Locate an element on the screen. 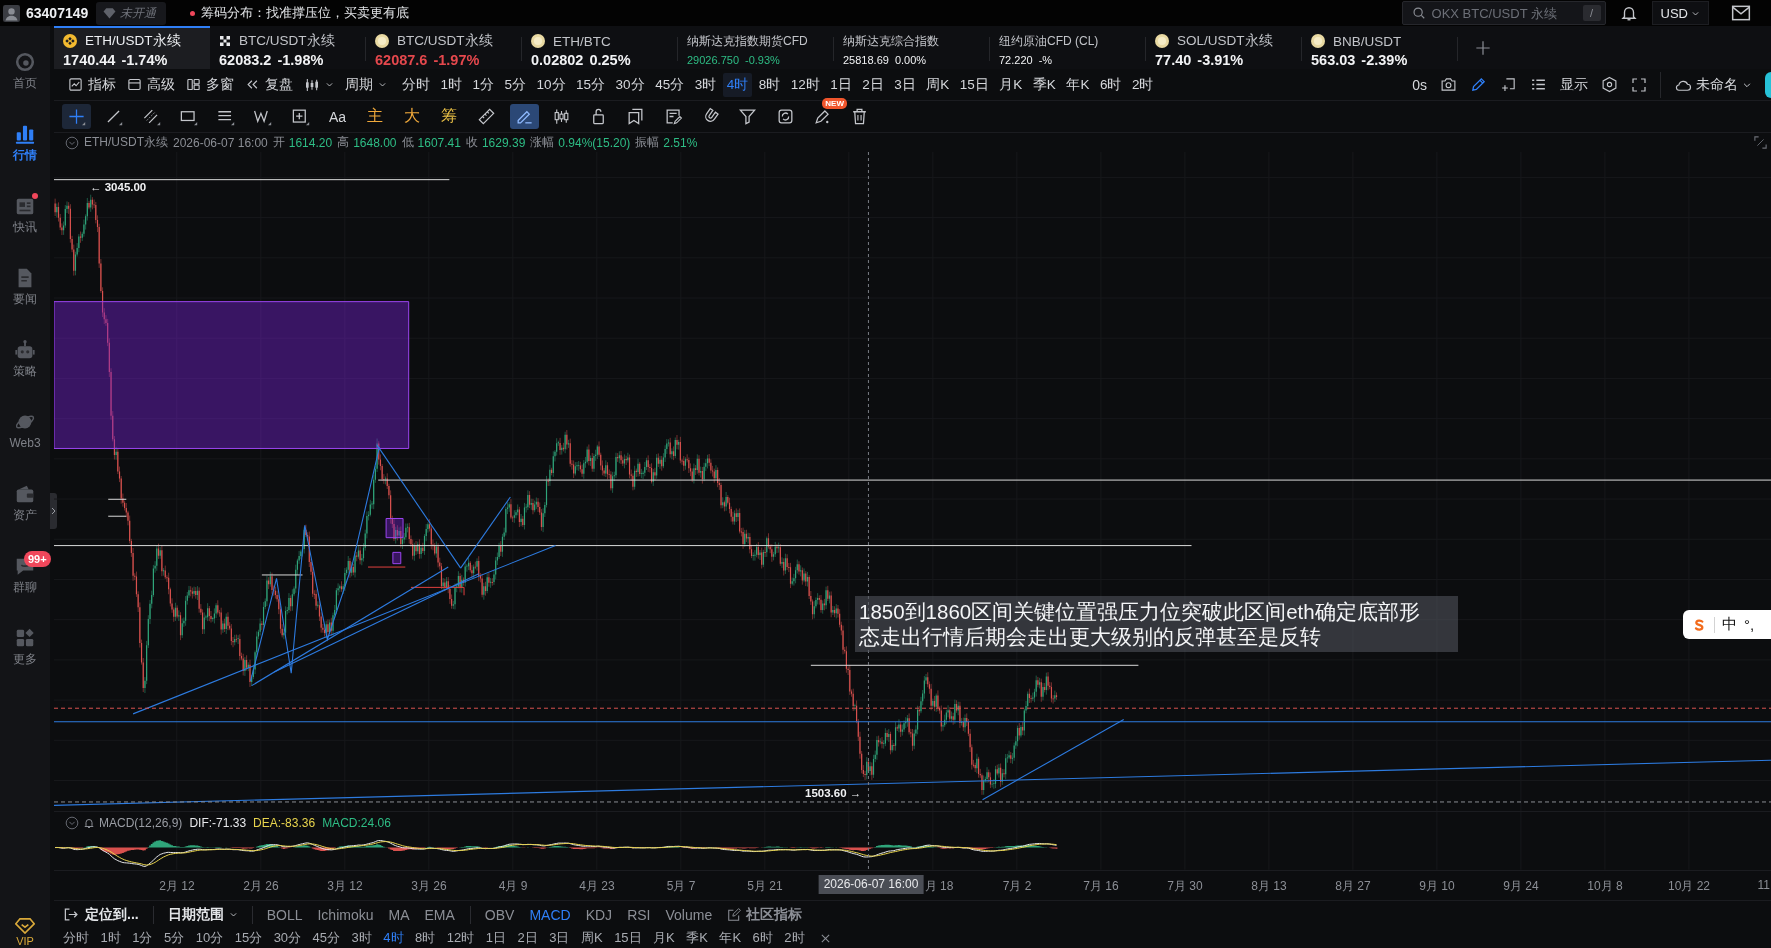 The image size is (1771, 948). filter-icon is located at coordinates (748, 116).